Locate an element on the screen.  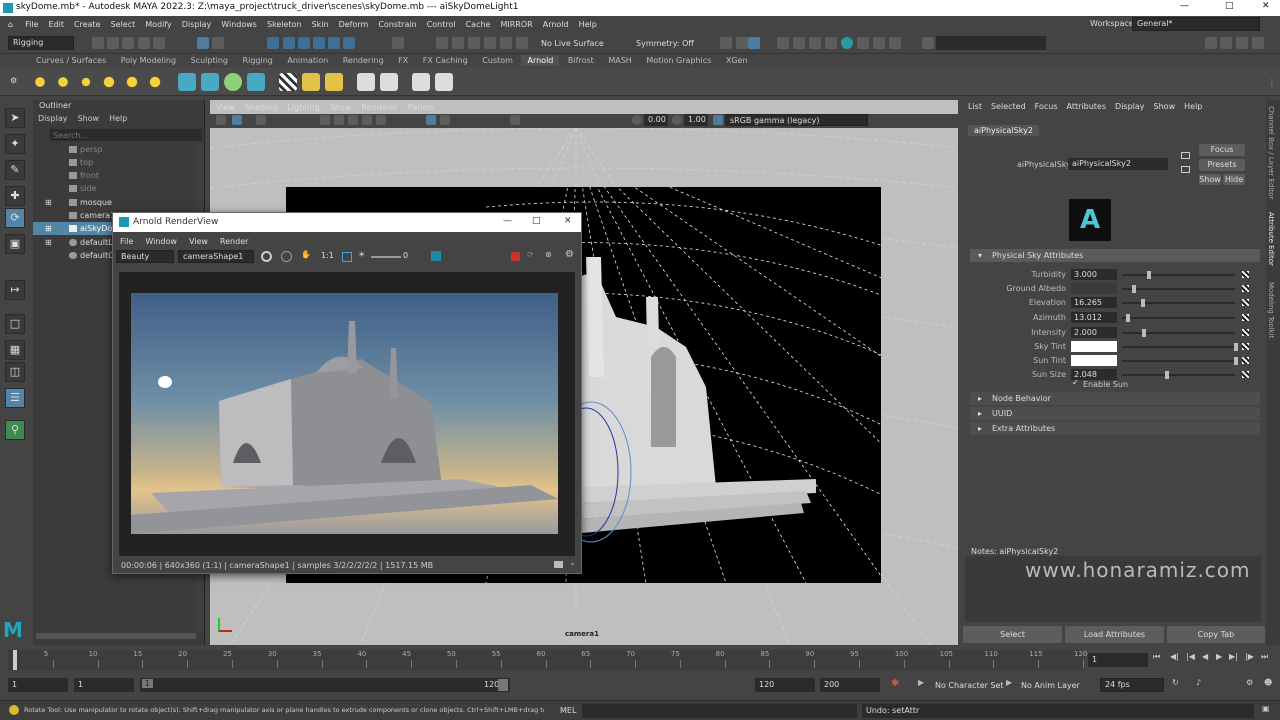
menu-help: Help is located at coordinates (588, 24).